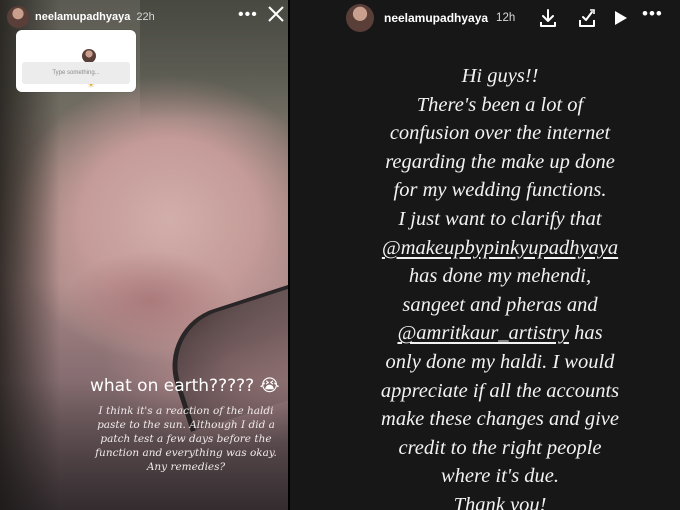 Image resolution: width=680 pixels, height=510 pixels. What do you see at coordinates (500, 501) in the screenshot?
I see `story-line: Thank you!` at bounding box center [500, 501].